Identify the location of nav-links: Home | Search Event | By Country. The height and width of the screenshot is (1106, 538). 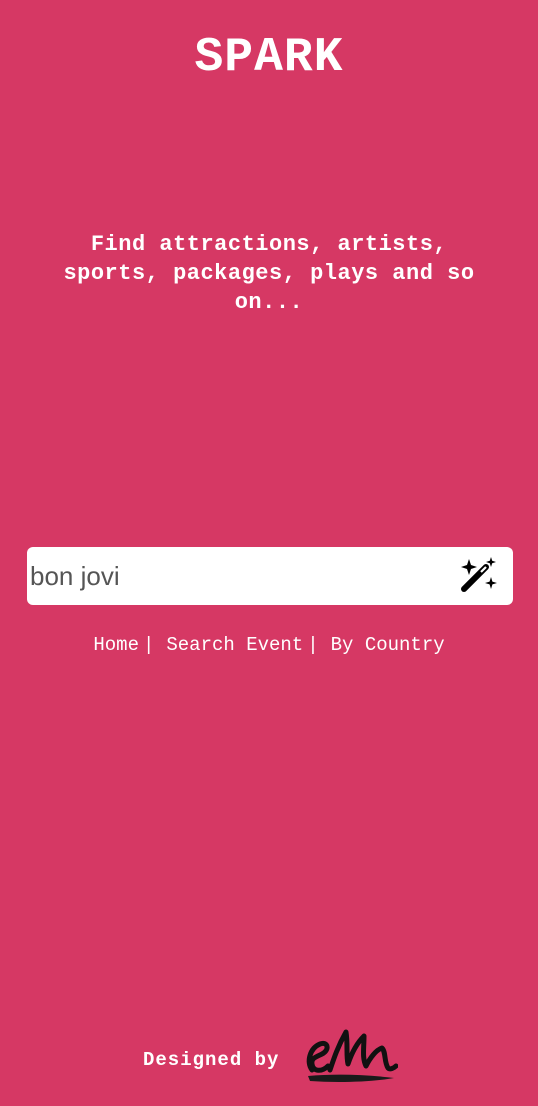
(269, 645).